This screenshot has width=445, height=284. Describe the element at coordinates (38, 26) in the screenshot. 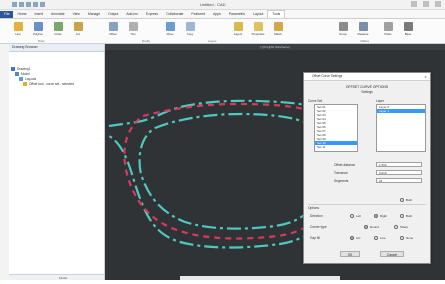

I see `polyline-icon` at that location.